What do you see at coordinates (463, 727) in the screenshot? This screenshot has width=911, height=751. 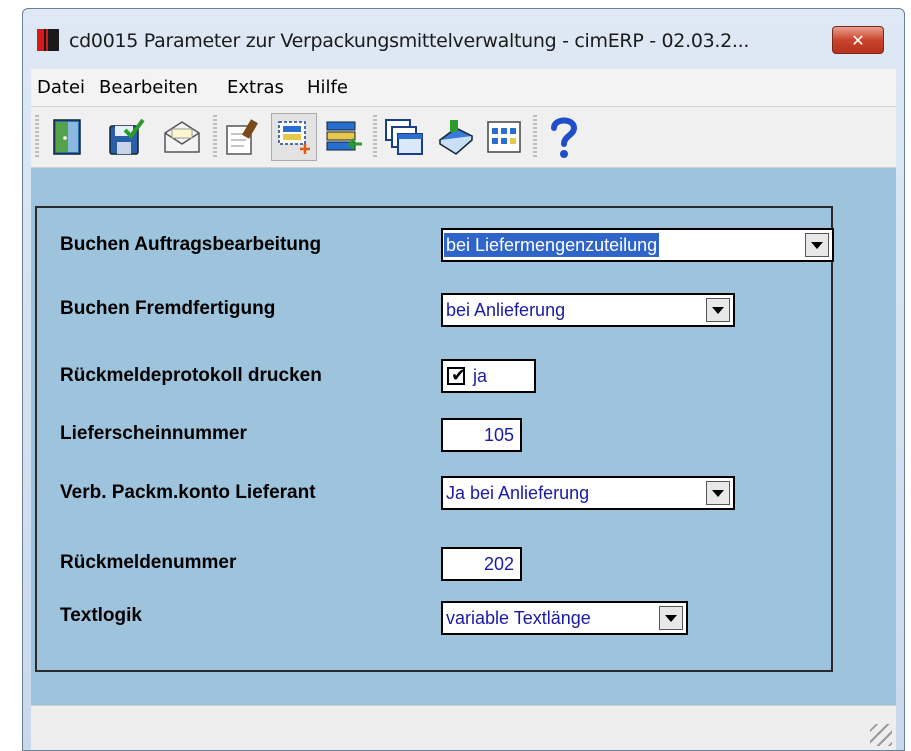 I see `status-bar` at bounding box center [463, 727].